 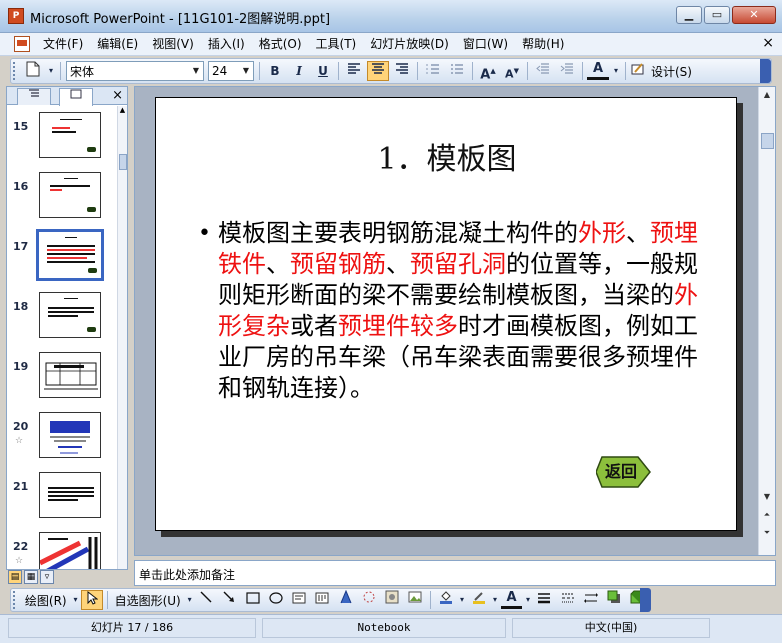 What do you see at coordinates (117, 95) in the screenshot?
I see `close-icon: ×` at bounding box center [117, 95].